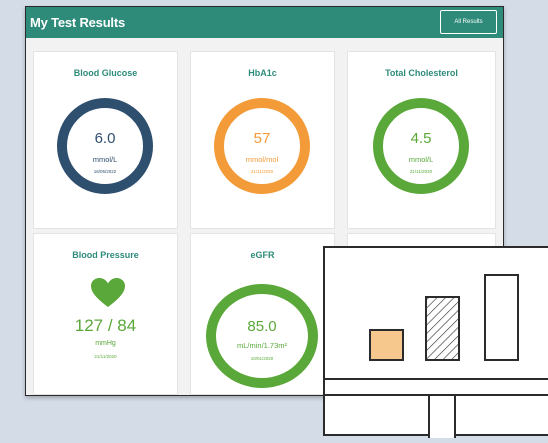  Describe the element at coordinates (262, 336) in the screenshot. I see `result-ring: 85.0 mL/min/1.73m² 10/01/2020` at that location.